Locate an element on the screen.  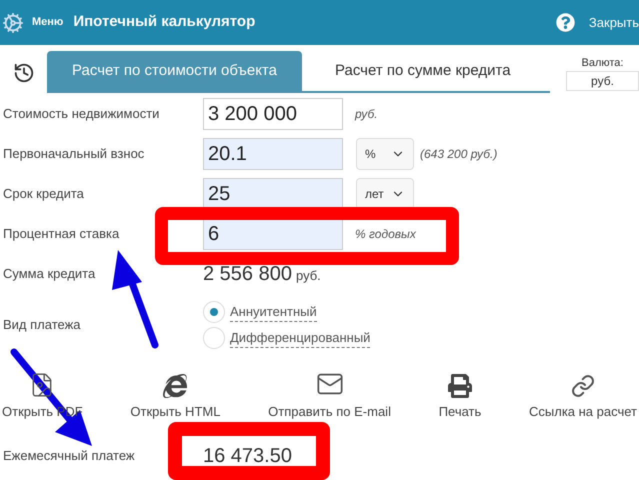
browser-icon is located at coordinates (175, 386).